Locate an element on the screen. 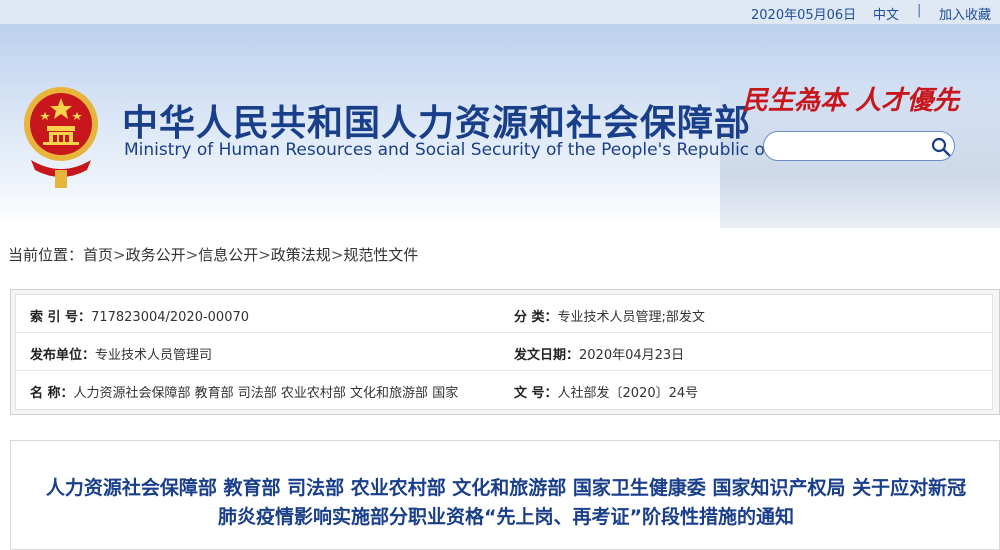 The width and height of the screenshot is (1000, 550). search-input is located at coordinates (859, 146).